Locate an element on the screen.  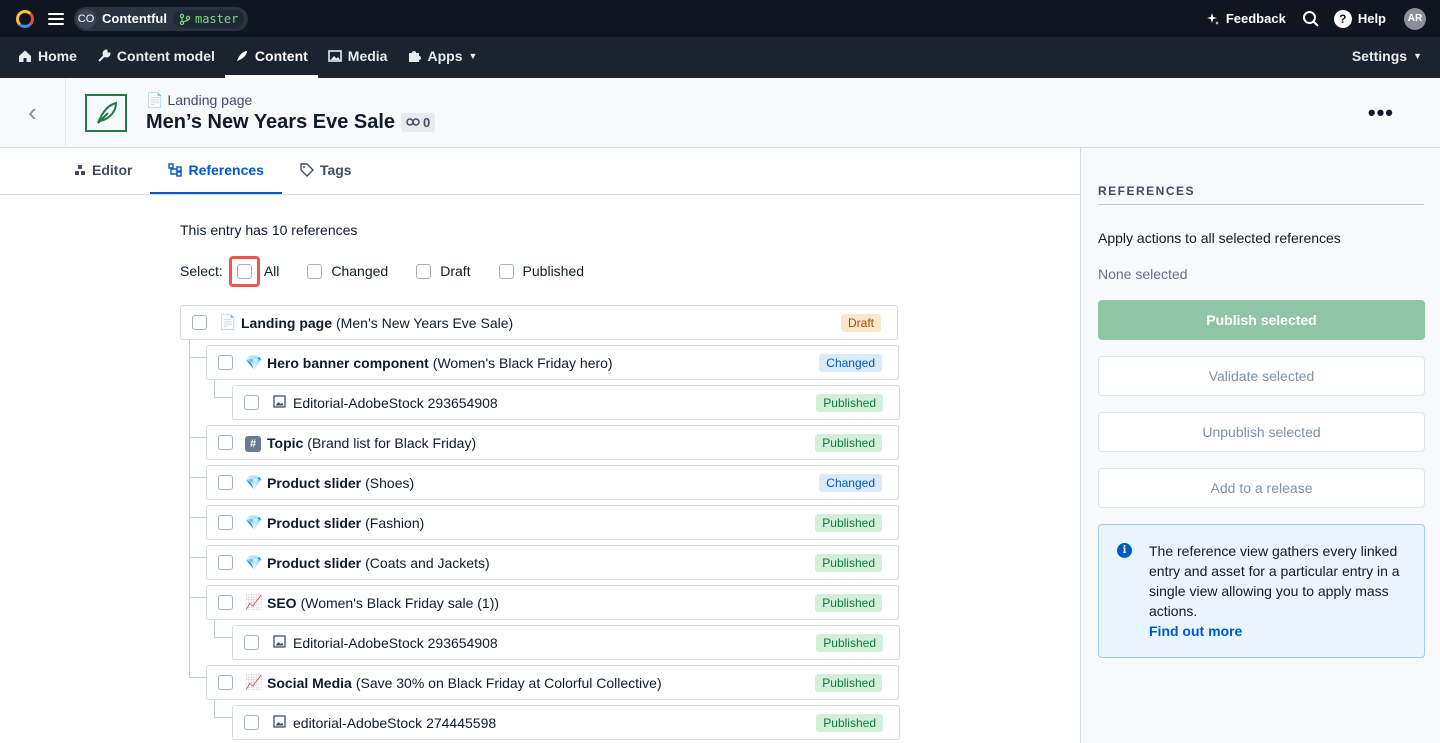
contentful-logo is located at coordinates (25, 18).